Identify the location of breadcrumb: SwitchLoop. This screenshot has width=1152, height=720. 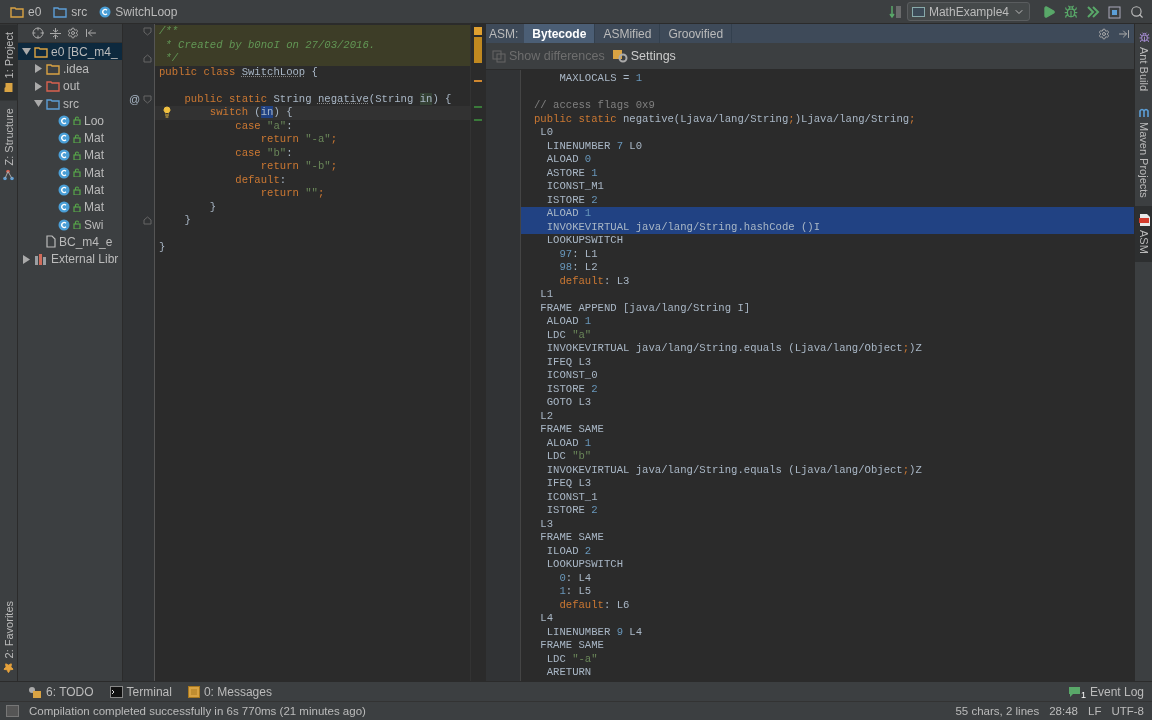
(138, 11).